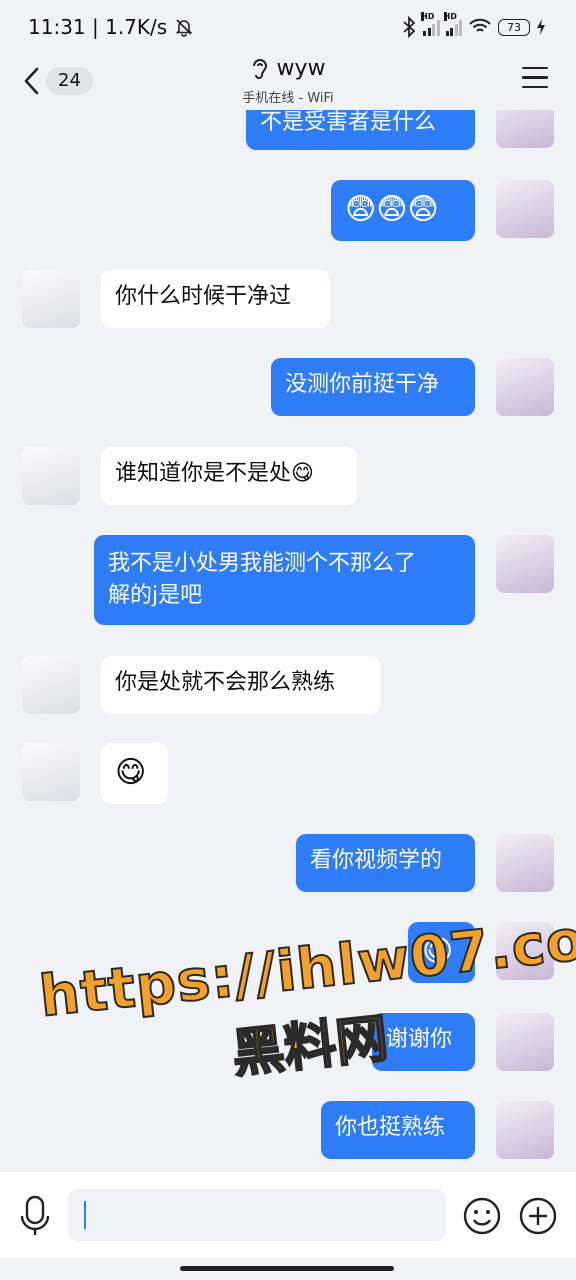 The image size is (576, 1280). What do you see at coordinates (257, 1215) in the screenshot?
I see `message-input` at bounding box center [257, 1215].